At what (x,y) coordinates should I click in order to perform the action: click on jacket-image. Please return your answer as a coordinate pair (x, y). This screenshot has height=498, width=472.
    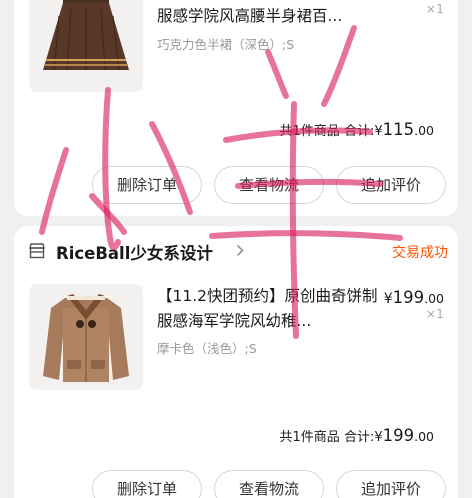
    Looking at the image, I should click on (86, 337).